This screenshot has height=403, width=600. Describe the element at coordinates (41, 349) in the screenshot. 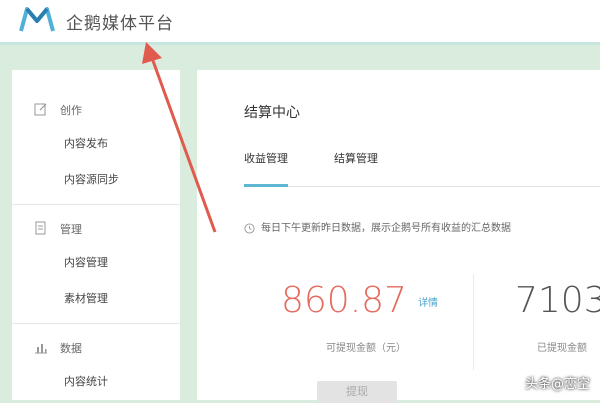

I see `bar-chart-icon` at that location.